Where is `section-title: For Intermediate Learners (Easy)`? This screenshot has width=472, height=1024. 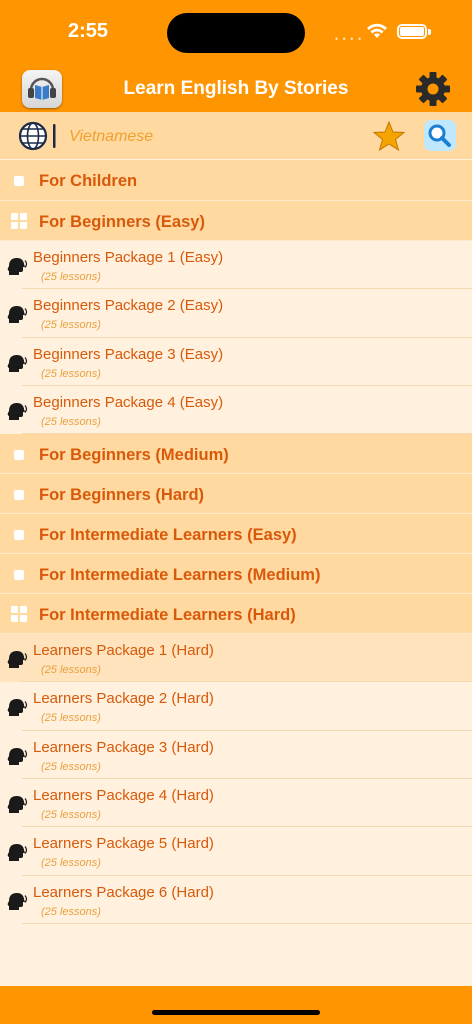 section-title: For Intermediate Learners (Easy) is located at coordinates (168, 535).